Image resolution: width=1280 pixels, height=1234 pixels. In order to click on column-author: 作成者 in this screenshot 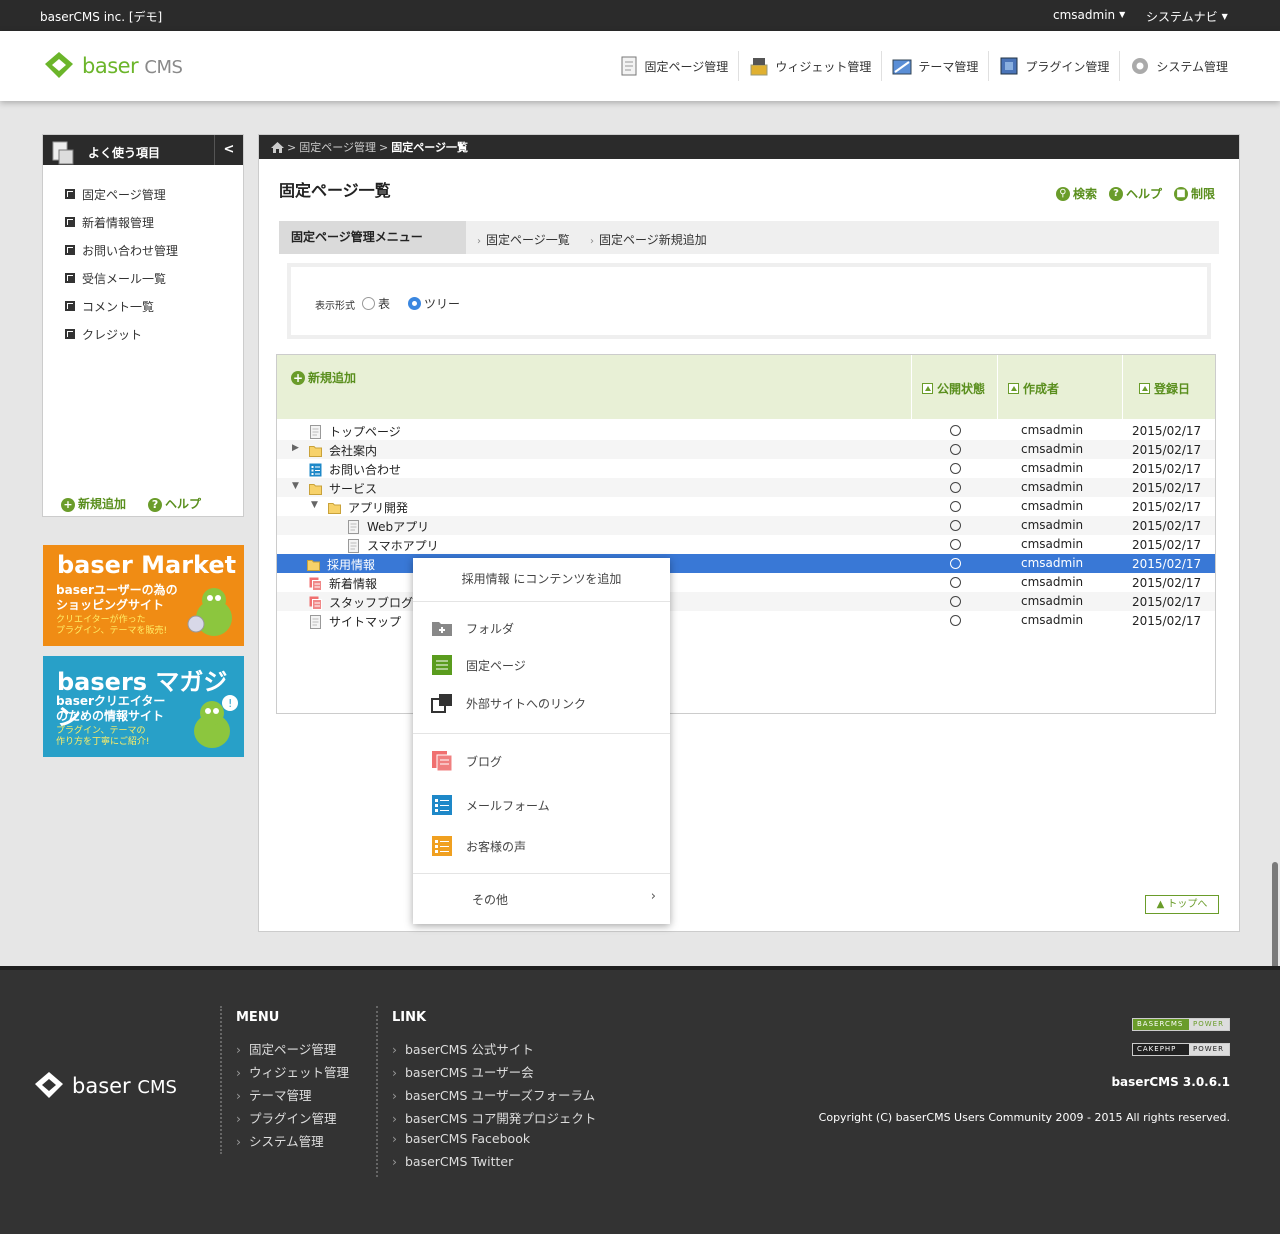, I will do `click(1059, 387)`.